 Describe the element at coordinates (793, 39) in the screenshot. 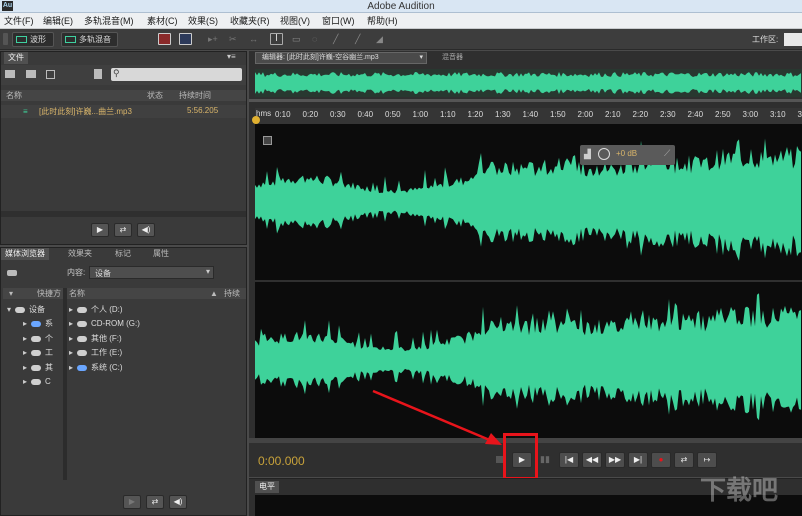

I see `workspace-select` at that location.